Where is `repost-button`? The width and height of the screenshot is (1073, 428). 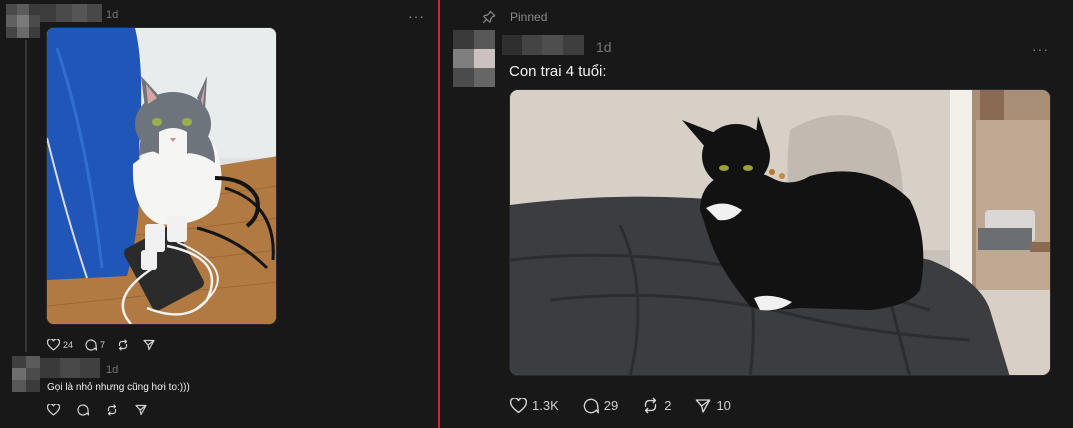 repost-button is located at coordinates (123, 345).